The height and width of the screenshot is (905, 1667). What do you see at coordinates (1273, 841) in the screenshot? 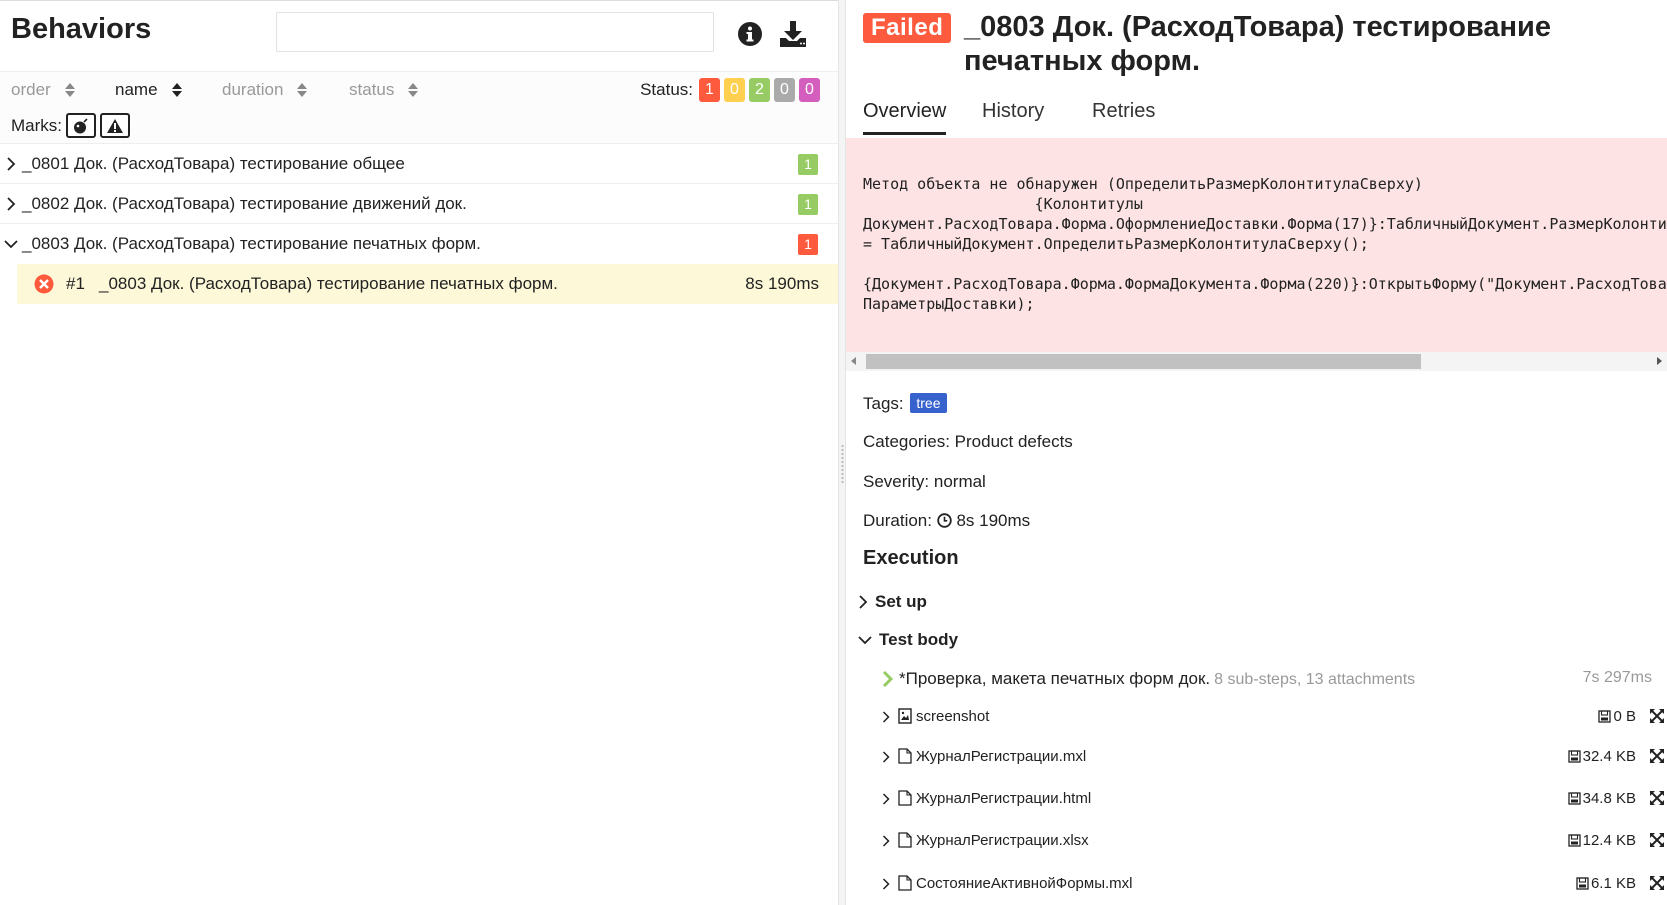
I see `attachment-row: ЖурналРегистрации.xlsx 12.4 KB` at bounding box center [1273, 841].